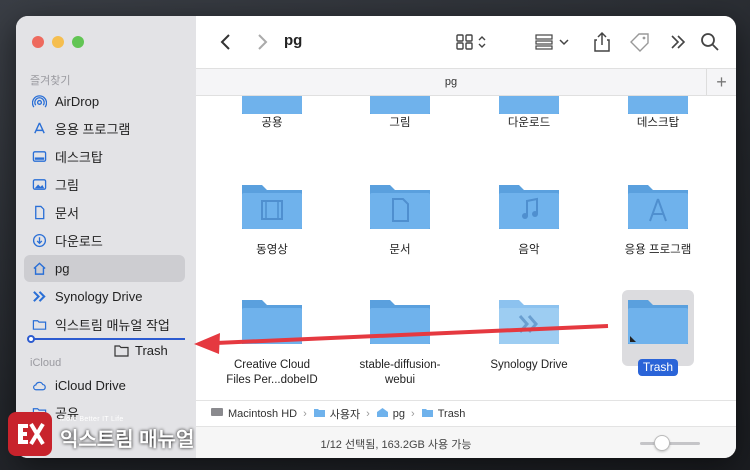  Describe the element at coordinates (104, 184) in the screenshot. I see `sidebar-item-pictures: 그림` at that location.